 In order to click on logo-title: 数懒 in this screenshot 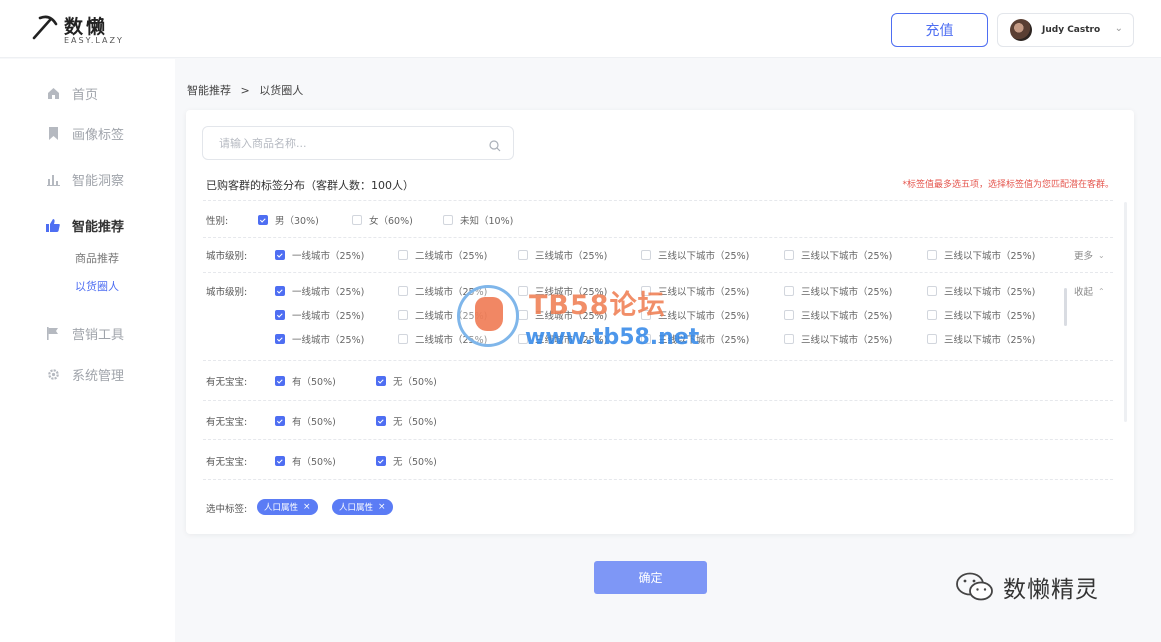, I will do `click(86, 27)`.